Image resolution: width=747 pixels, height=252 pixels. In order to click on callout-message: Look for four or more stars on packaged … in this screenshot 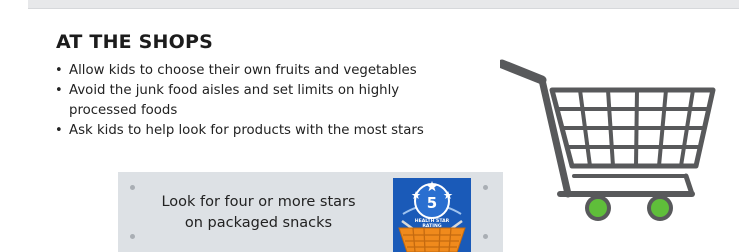, I will do `click(258, 213)`.